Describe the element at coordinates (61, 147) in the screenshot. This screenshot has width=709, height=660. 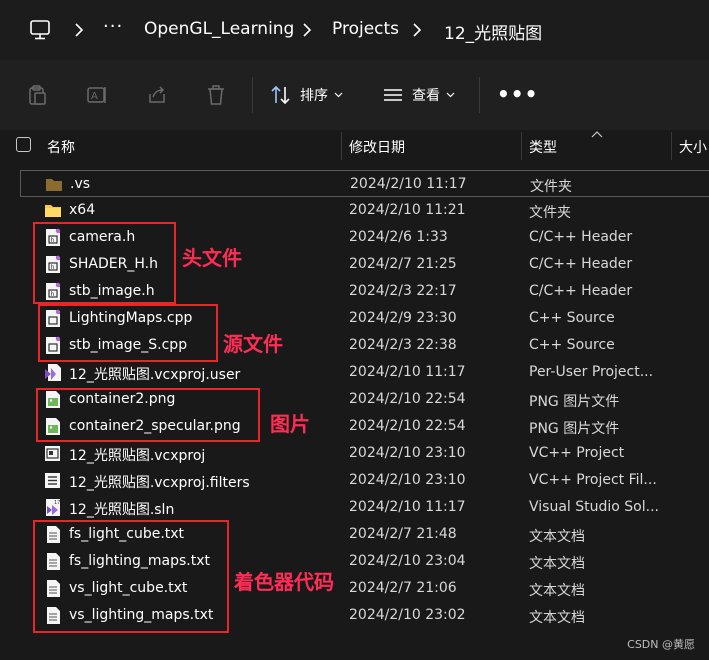
I see `column-name: 名称` at that location.